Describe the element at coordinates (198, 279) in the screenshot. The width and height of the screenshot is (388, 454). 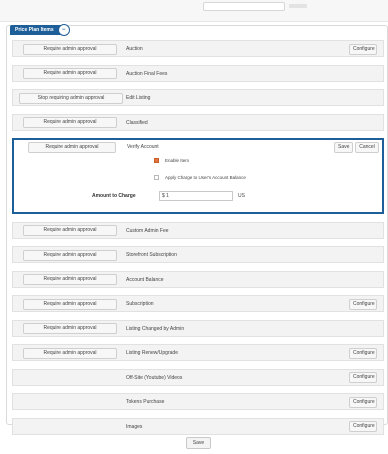
I see `list-item-account-balance: Require admin approval Account Balance` at that location.